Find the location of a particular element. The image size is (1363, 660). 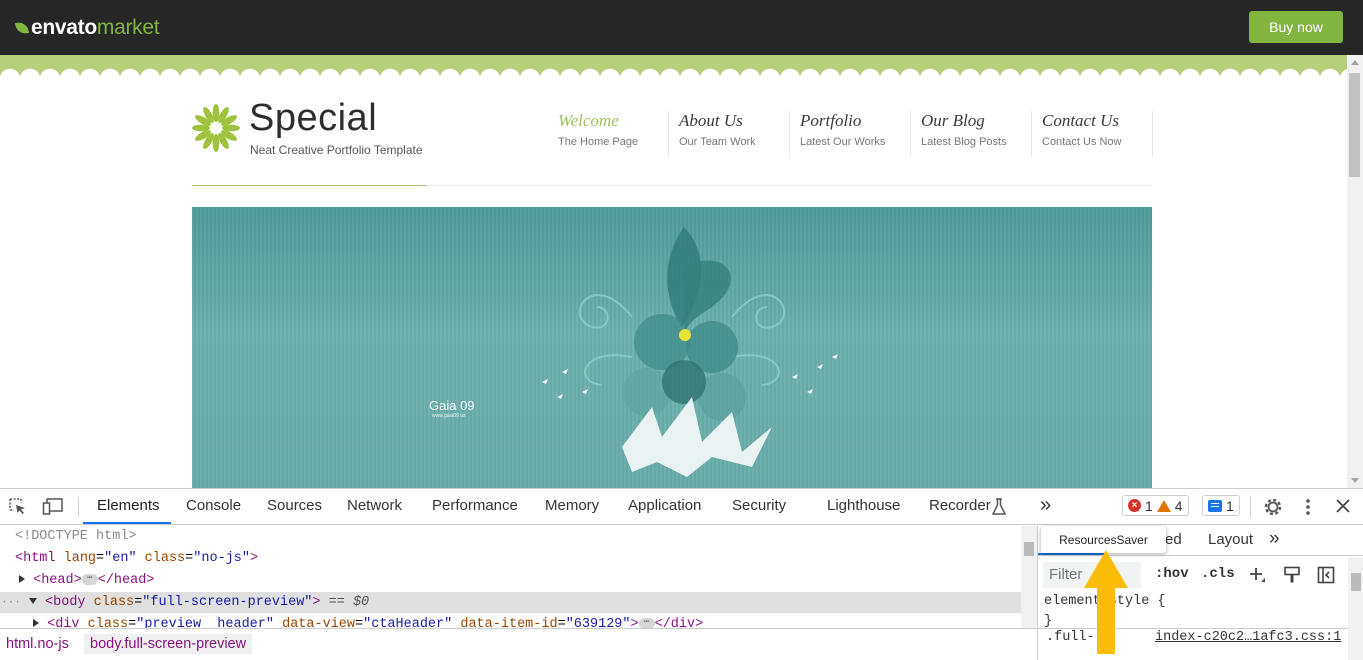

tab-performance: Performance is located at coordinates (475, 505).